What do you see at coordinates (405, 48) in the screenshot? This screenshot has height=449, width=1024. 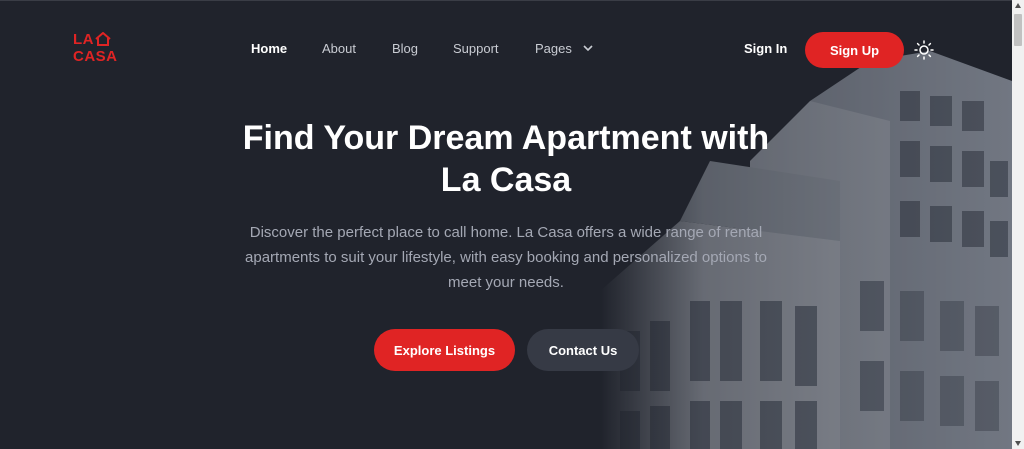 I see `nav-blog: Blog` at bounding box center [405, 48].